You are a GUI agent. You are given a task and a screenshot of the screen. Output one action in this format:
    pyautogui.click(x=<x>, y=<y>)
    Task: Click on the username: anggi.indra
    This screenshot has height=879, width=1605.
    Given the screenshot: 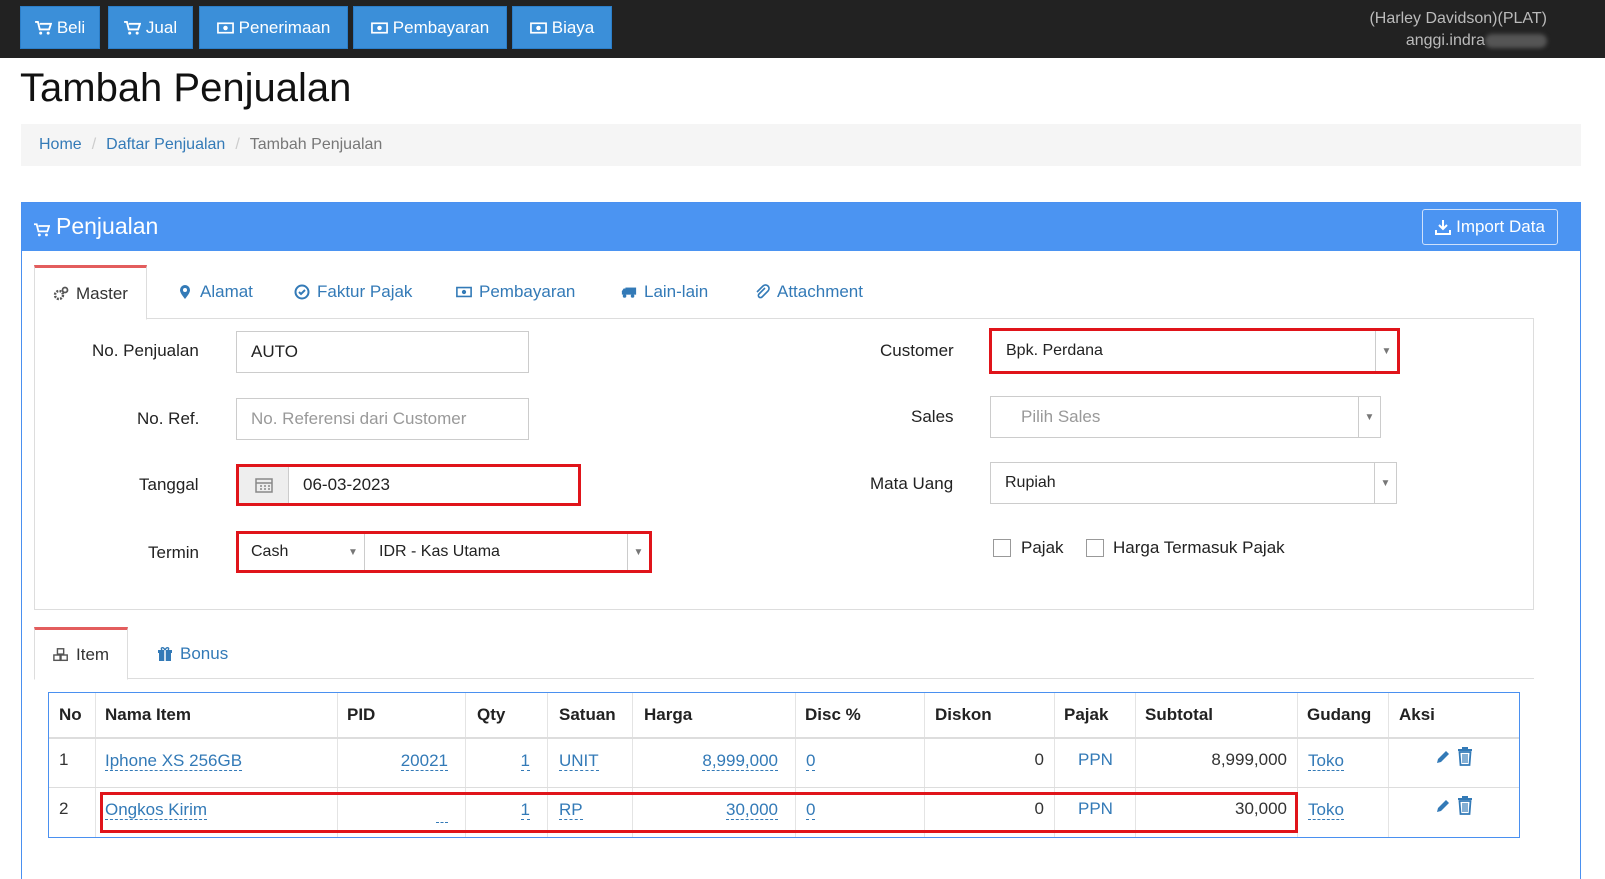 What is the action you would take?
    pyautogui.click(x=1445, y=40)
    